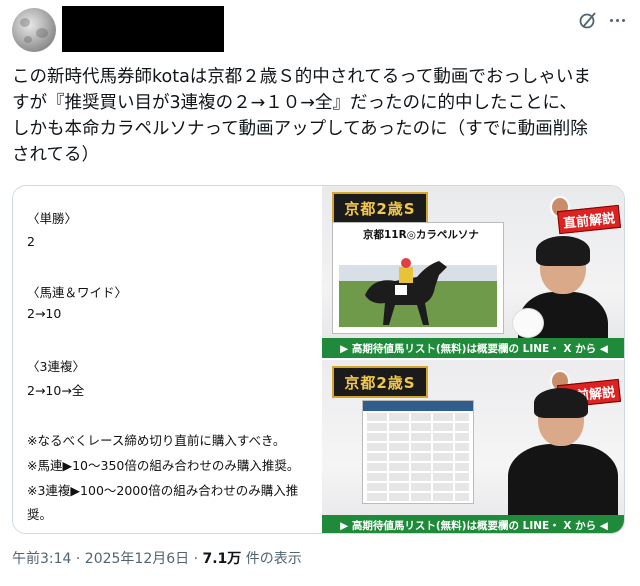 This screenshot has width=640, height=586. What do you see at coordinates (163, 490) in the screenshot?
I see `note-line: ※3連複▶100〜2000倍の組み合わせのみ購入推` at bounding box center [163, 490].